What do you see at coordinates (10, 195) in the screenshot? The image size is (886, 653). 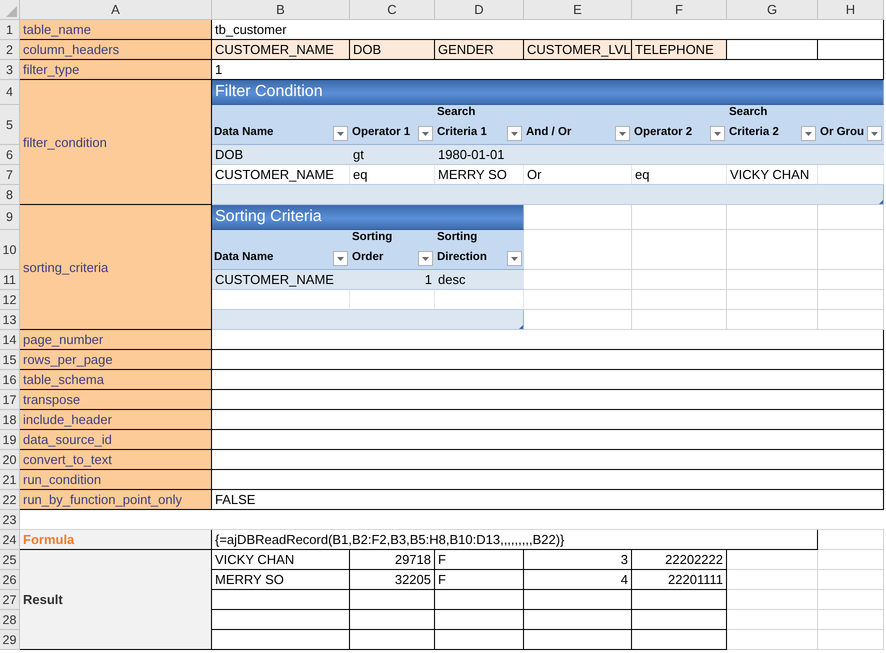 I see `row-header: 8` at bounding box center [10, 195].